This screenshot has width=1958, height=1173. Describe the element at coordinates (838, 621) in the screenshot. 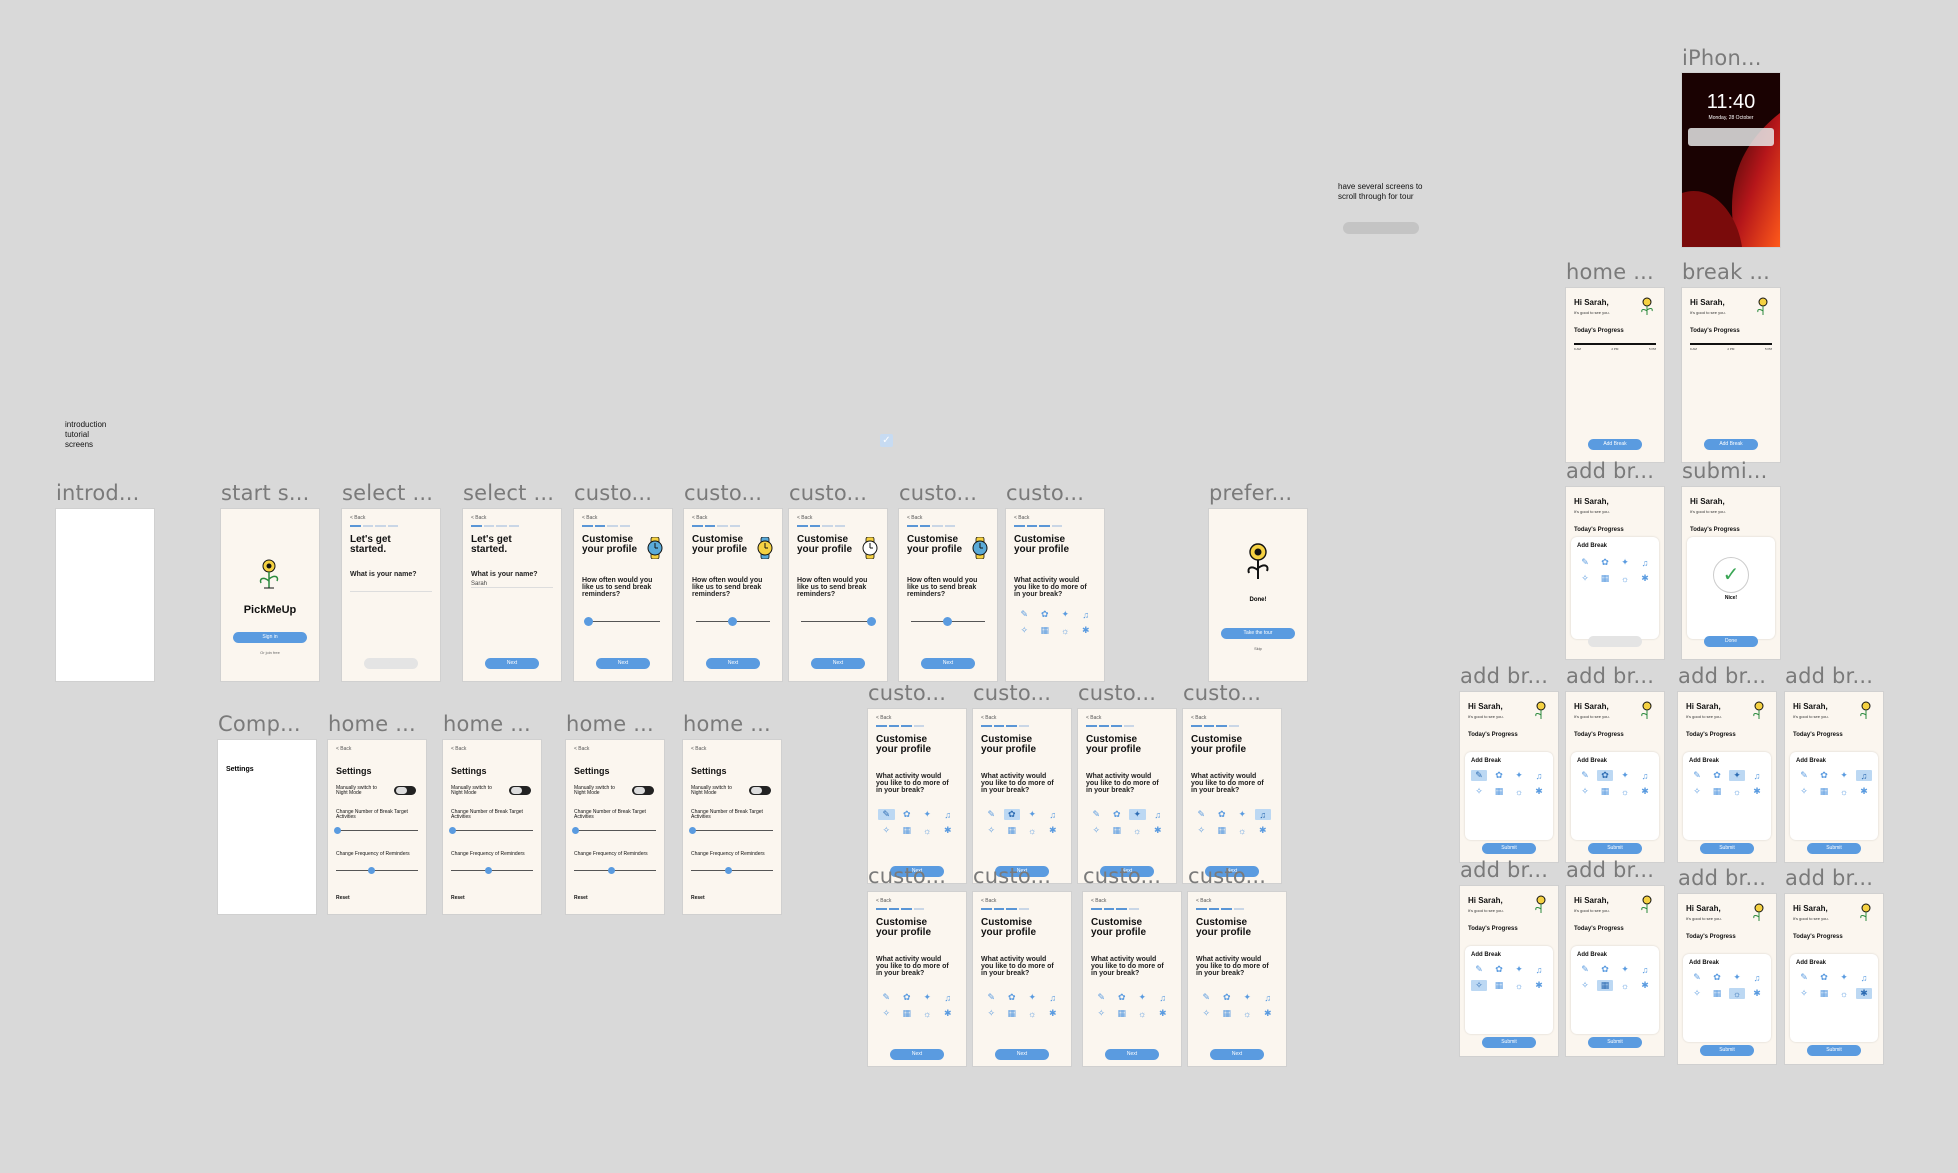

I see `reminder-slider` at that location.